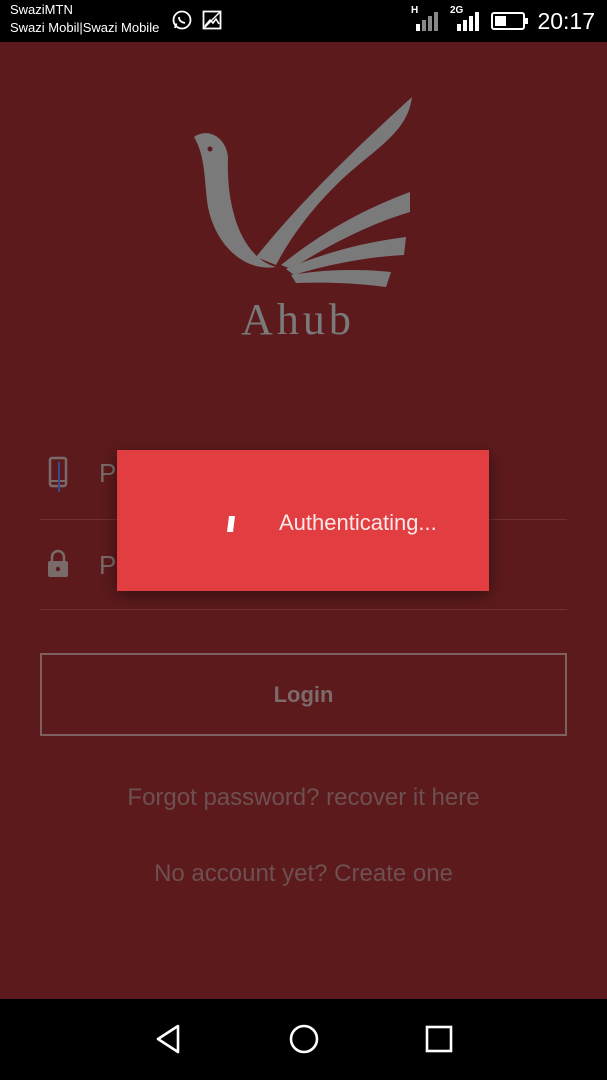  I want to click on status-clock: 20:17, so click(566, 21).